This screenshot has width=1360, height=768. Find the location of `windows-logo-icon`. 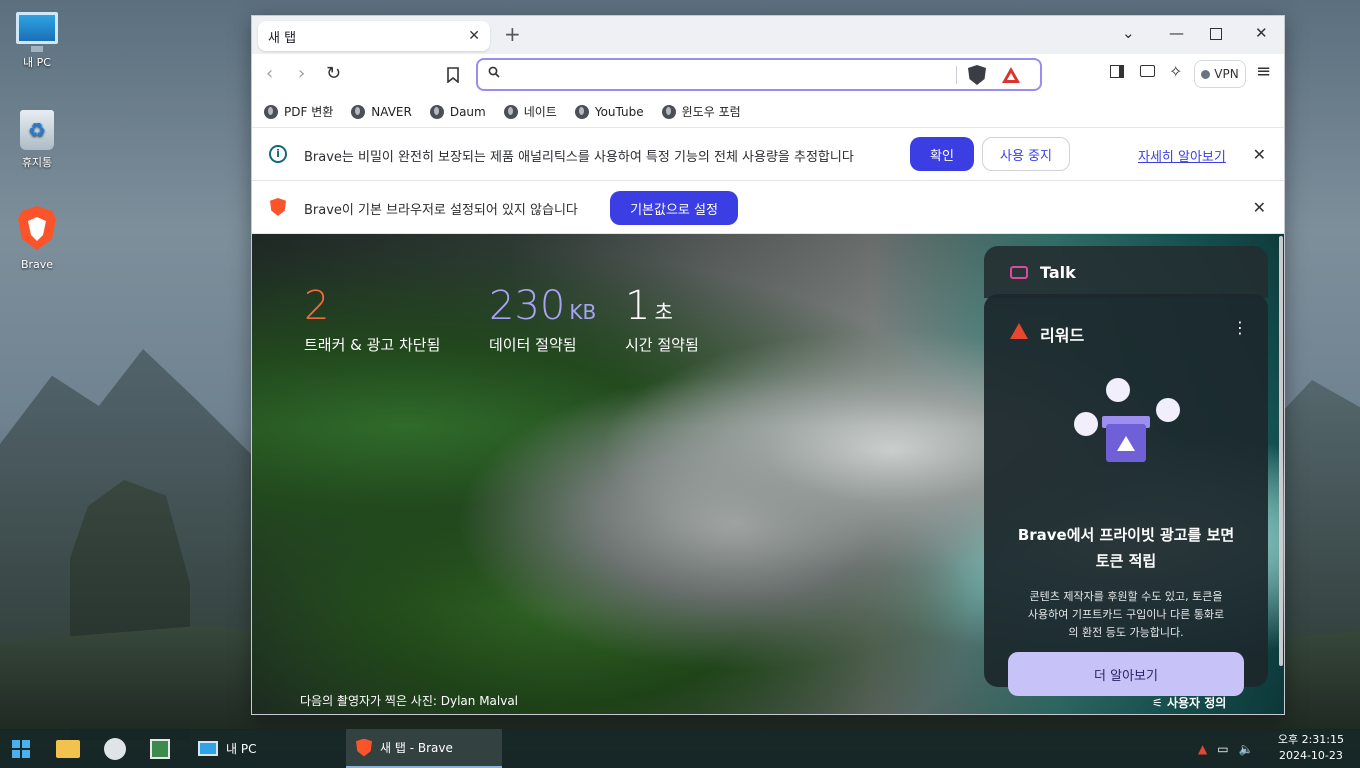

windows-logo-icon is located at coordinates (21, 748).